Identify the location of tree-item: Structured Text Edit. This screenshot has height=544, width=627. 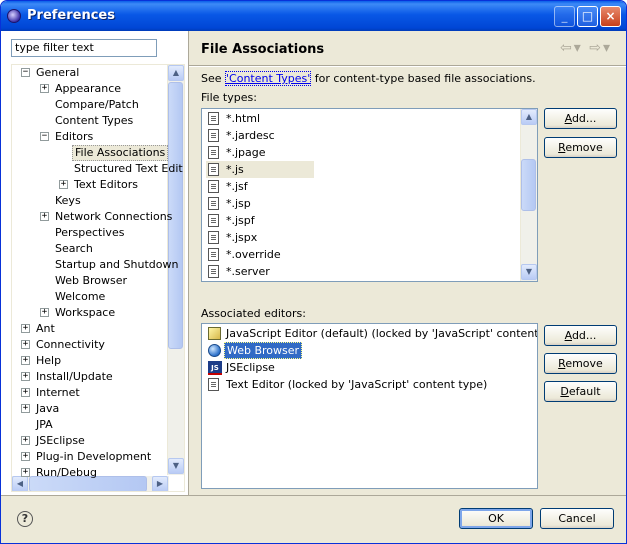
(97, 169).